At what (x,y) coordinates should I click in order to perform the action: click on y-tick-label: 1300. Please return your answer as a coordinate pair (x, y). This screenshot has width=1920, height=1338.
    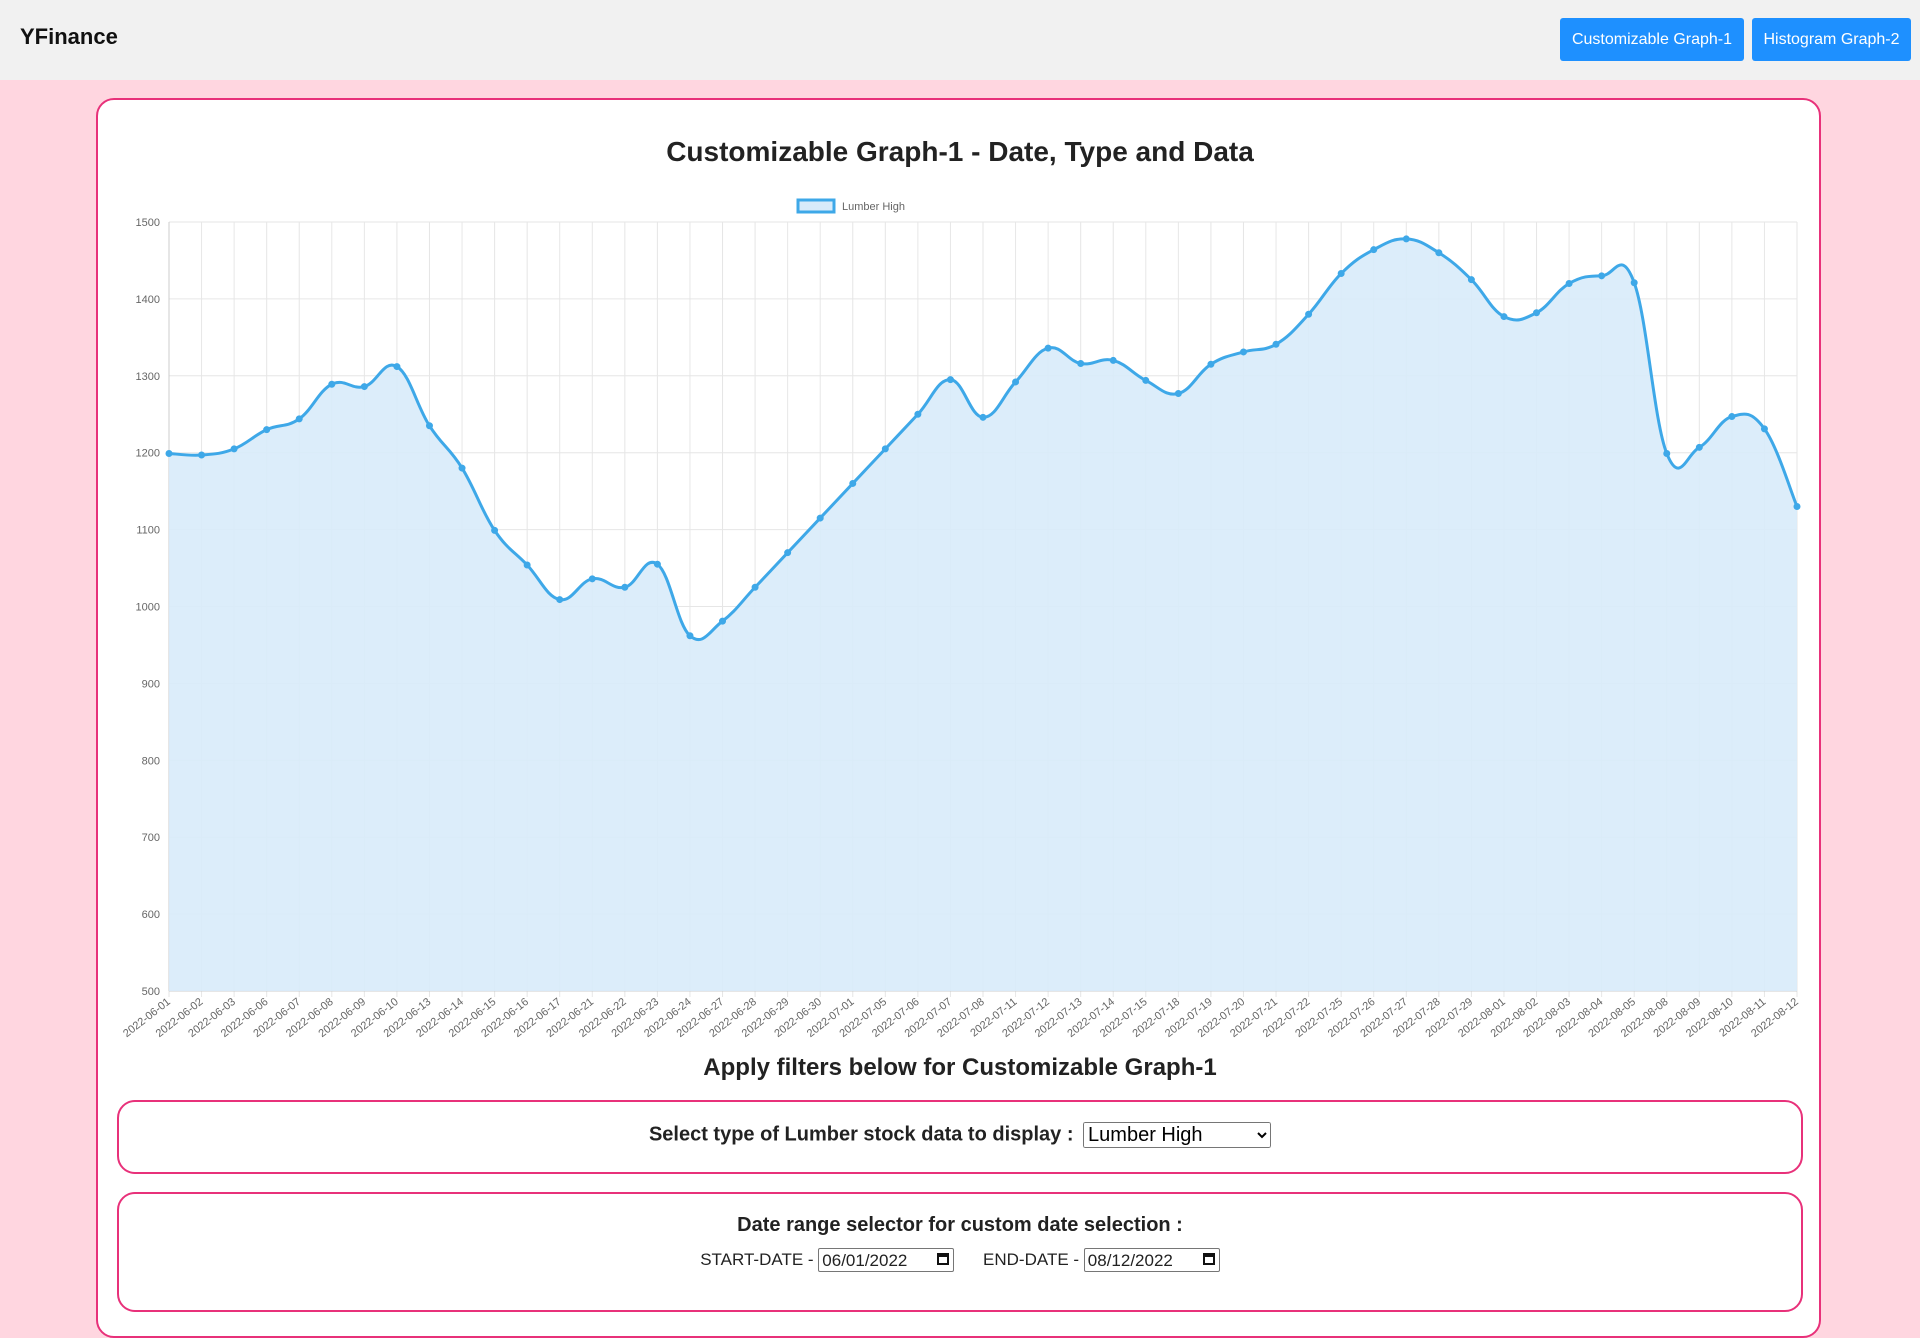
    Looking at the image, I should click on (148, 377).